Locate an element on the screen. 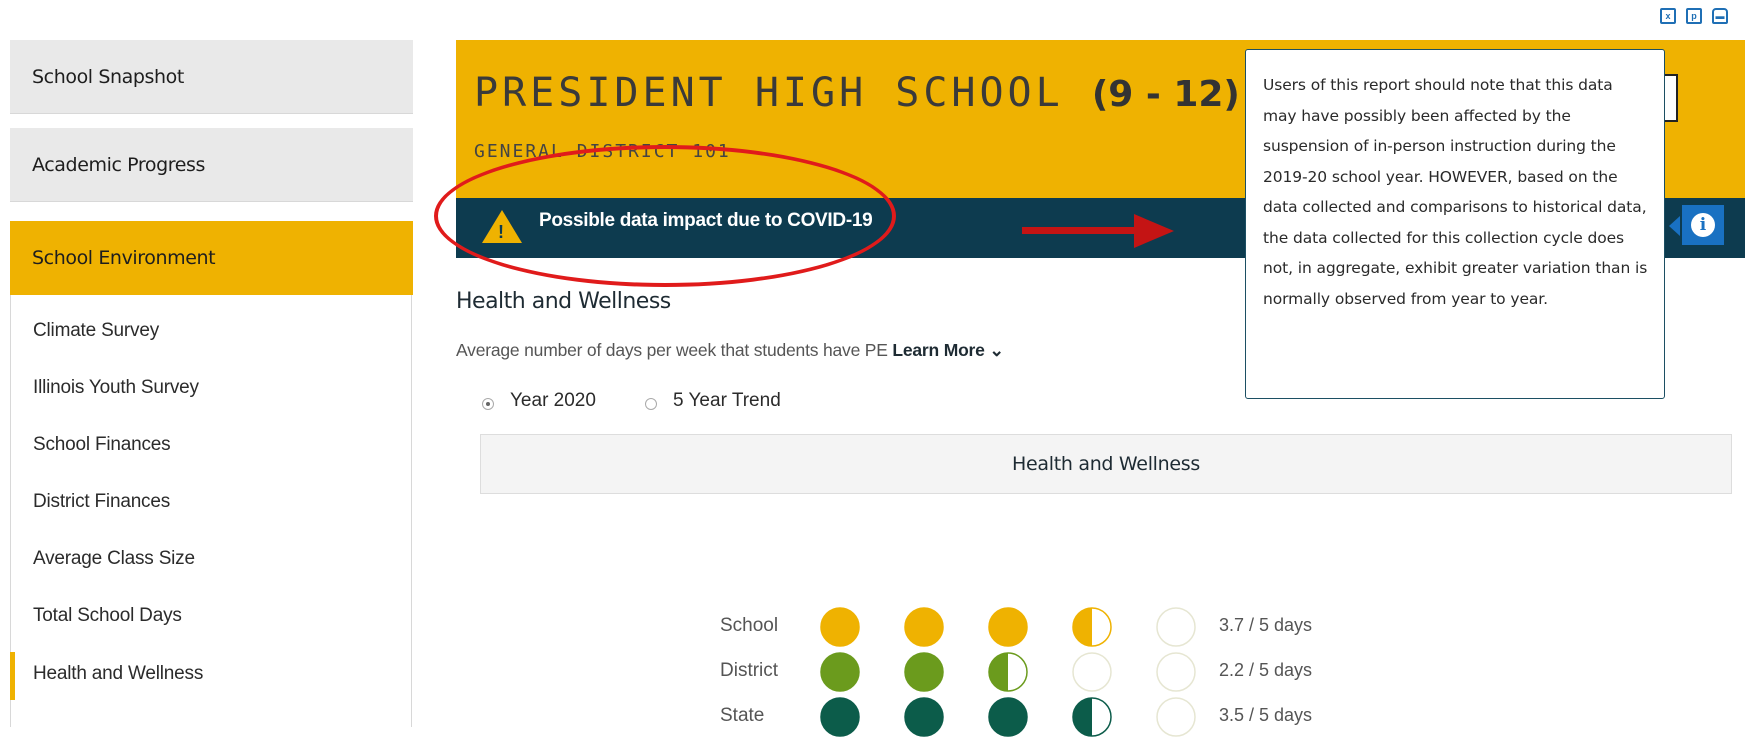  tooltip-pointer is located at coordinates (1674, 226).